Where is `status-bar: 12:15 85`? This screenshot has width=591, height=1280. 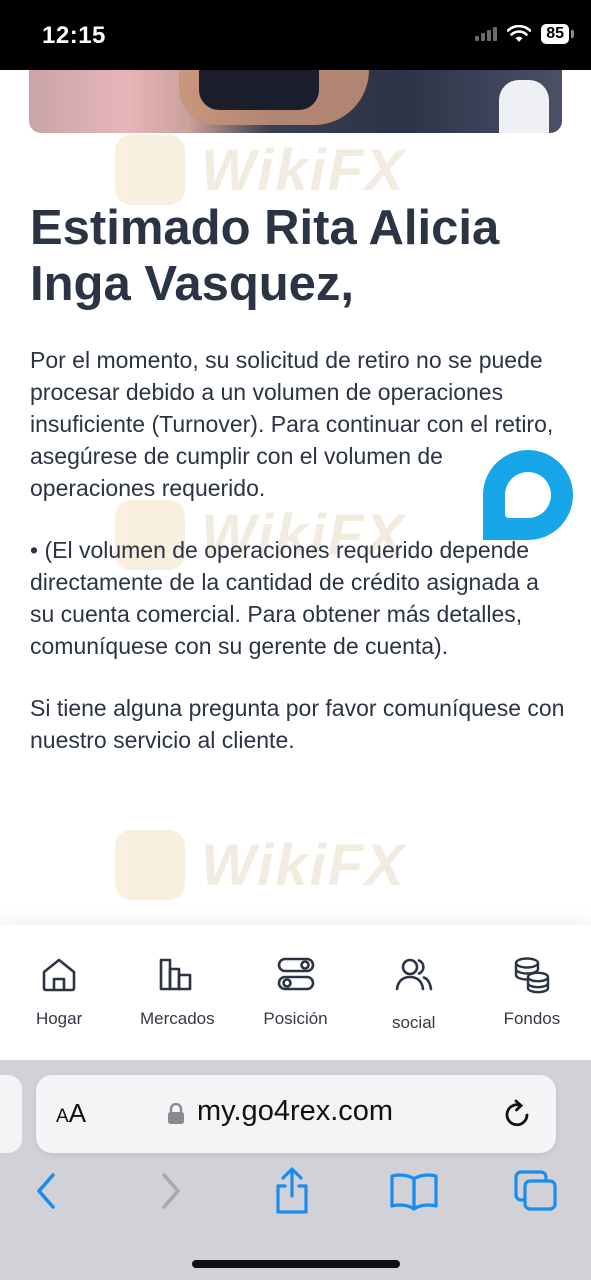
status-bar: 12:15 85 is located at coordinates (295, 35).